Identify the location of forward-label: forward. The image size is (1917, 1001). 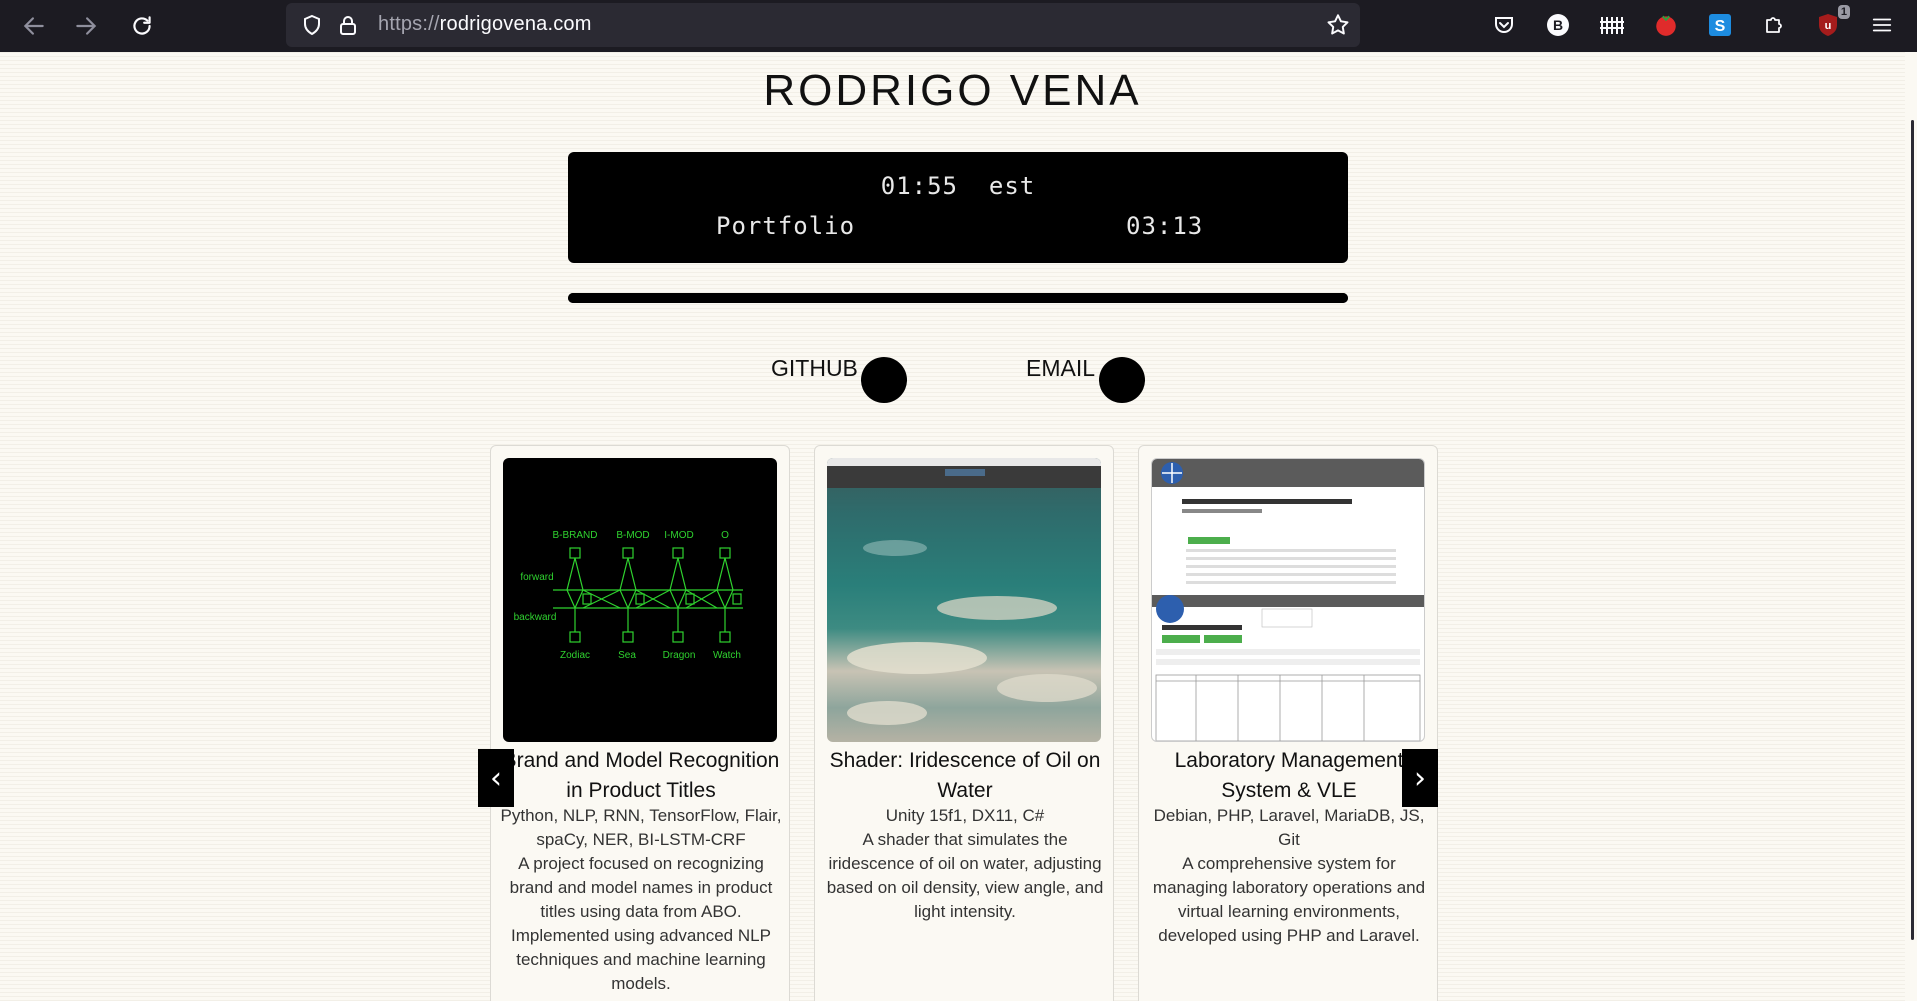
(536, 577).